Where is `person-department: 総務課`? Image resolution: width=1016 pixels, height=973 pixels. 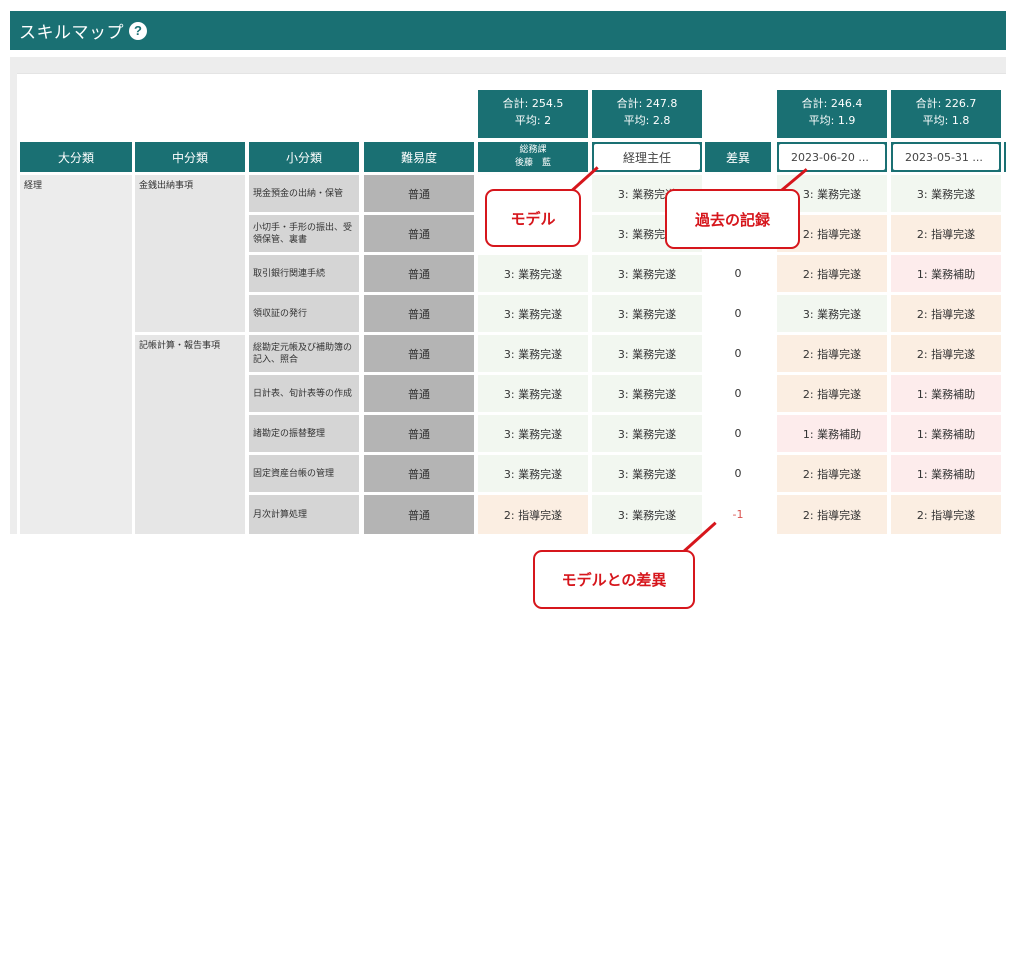 person-department: 総務課 is located at coordinates (533, 150).